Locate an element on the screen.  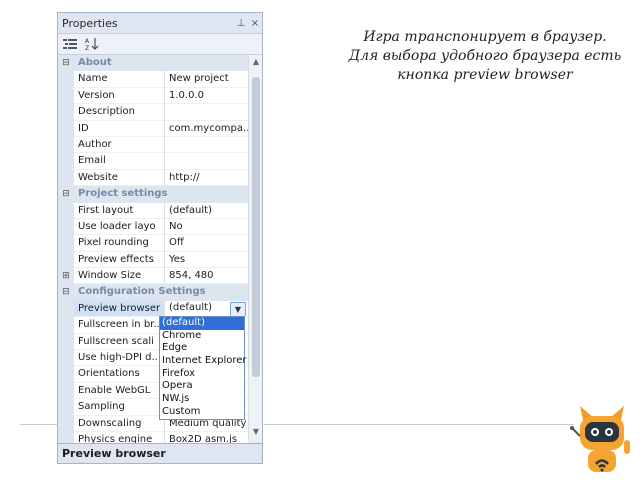
svg-text: Z is located at coordinates (87, 48).